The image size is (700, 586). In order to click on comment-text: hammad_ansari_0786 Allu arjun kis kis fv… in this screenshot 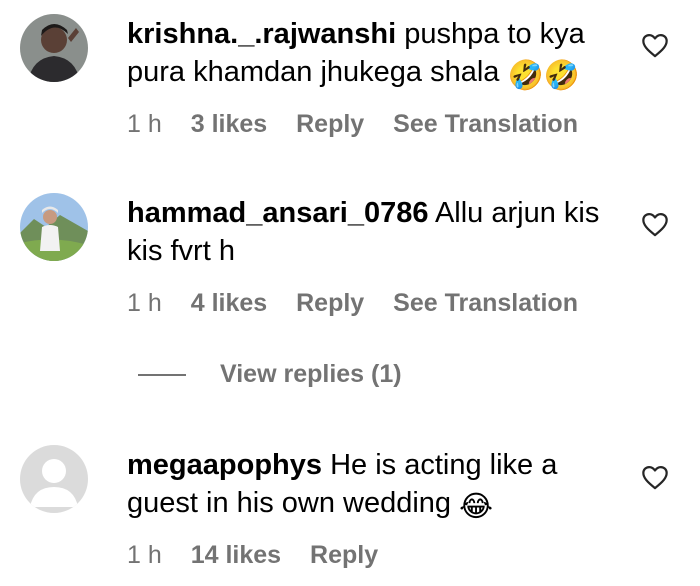, I will do `click(377, 232)`.